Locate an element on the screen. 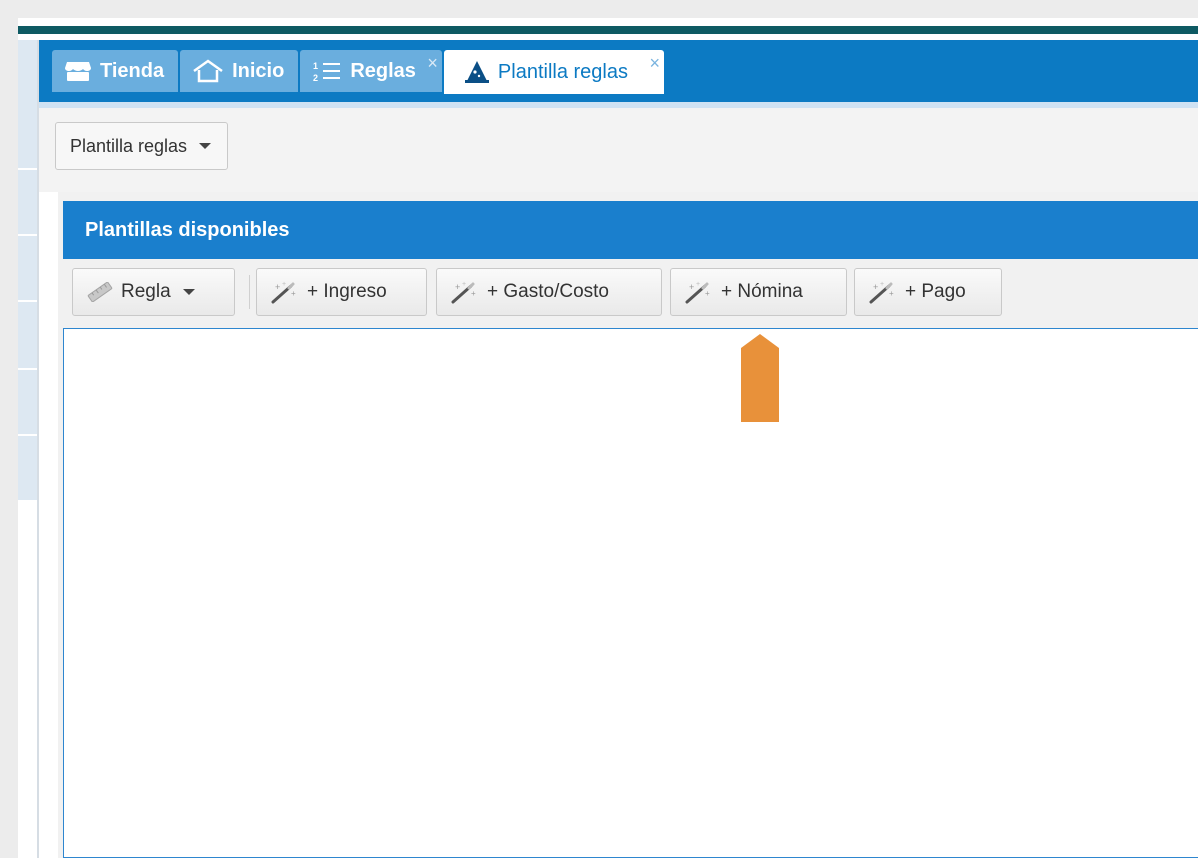 The image size is (1198, 858). add-ingreso-button: + + + + Ingreso is located at coordinates (341, 292).